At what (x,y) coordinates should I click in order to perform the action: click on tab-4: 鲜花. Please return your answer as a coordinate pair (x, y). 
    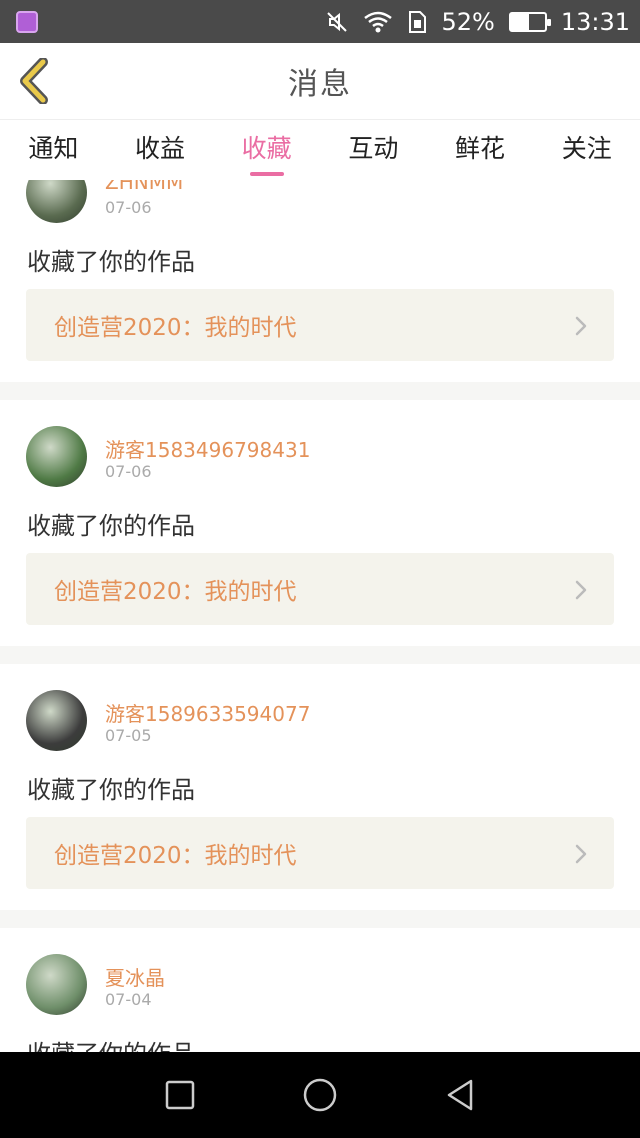
    Looking at the image, I should click on (480, 150).